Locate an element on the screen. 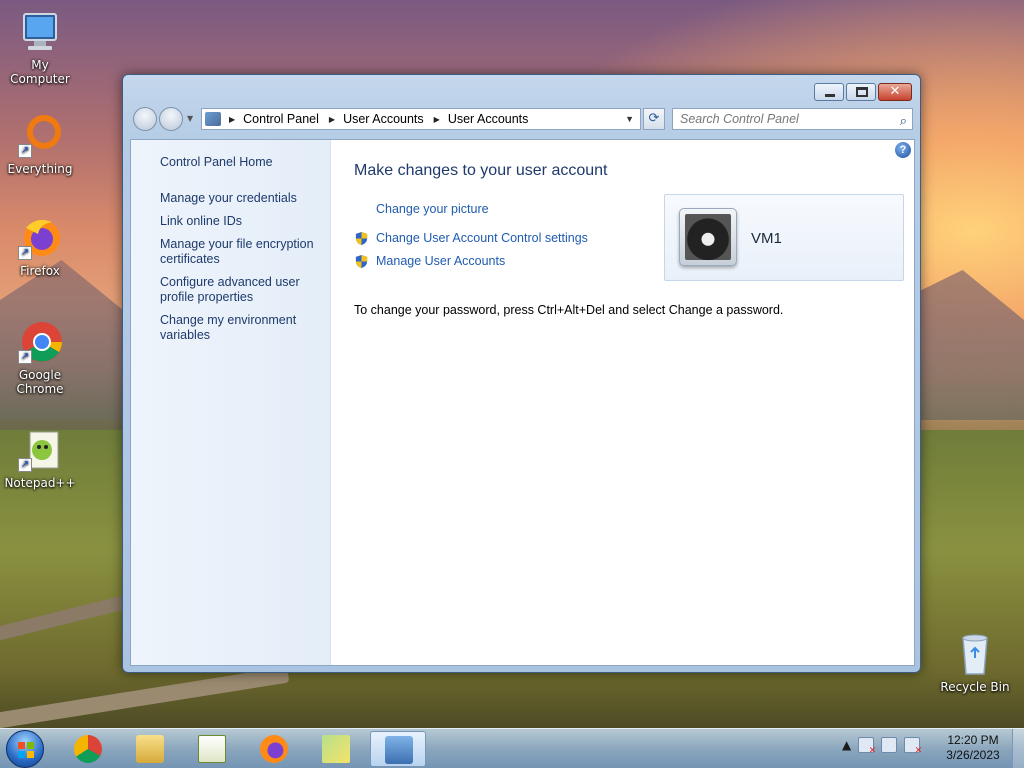 The height and width of the screenshot is (768, 1024). chrome-icon is located at coordinates (88, 749).